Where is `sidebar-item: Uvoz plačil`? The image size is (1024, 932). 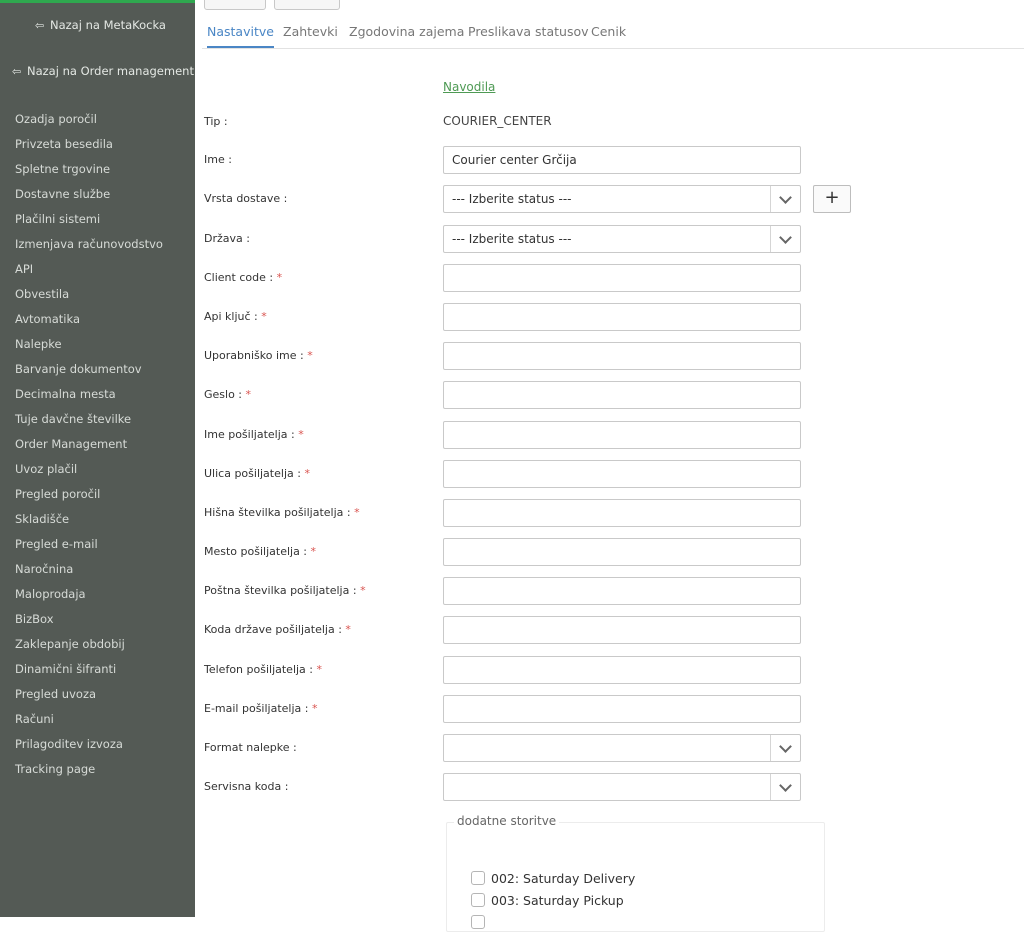
sidebar-item: Uvoz plačil is located at coordinates (89, 474).